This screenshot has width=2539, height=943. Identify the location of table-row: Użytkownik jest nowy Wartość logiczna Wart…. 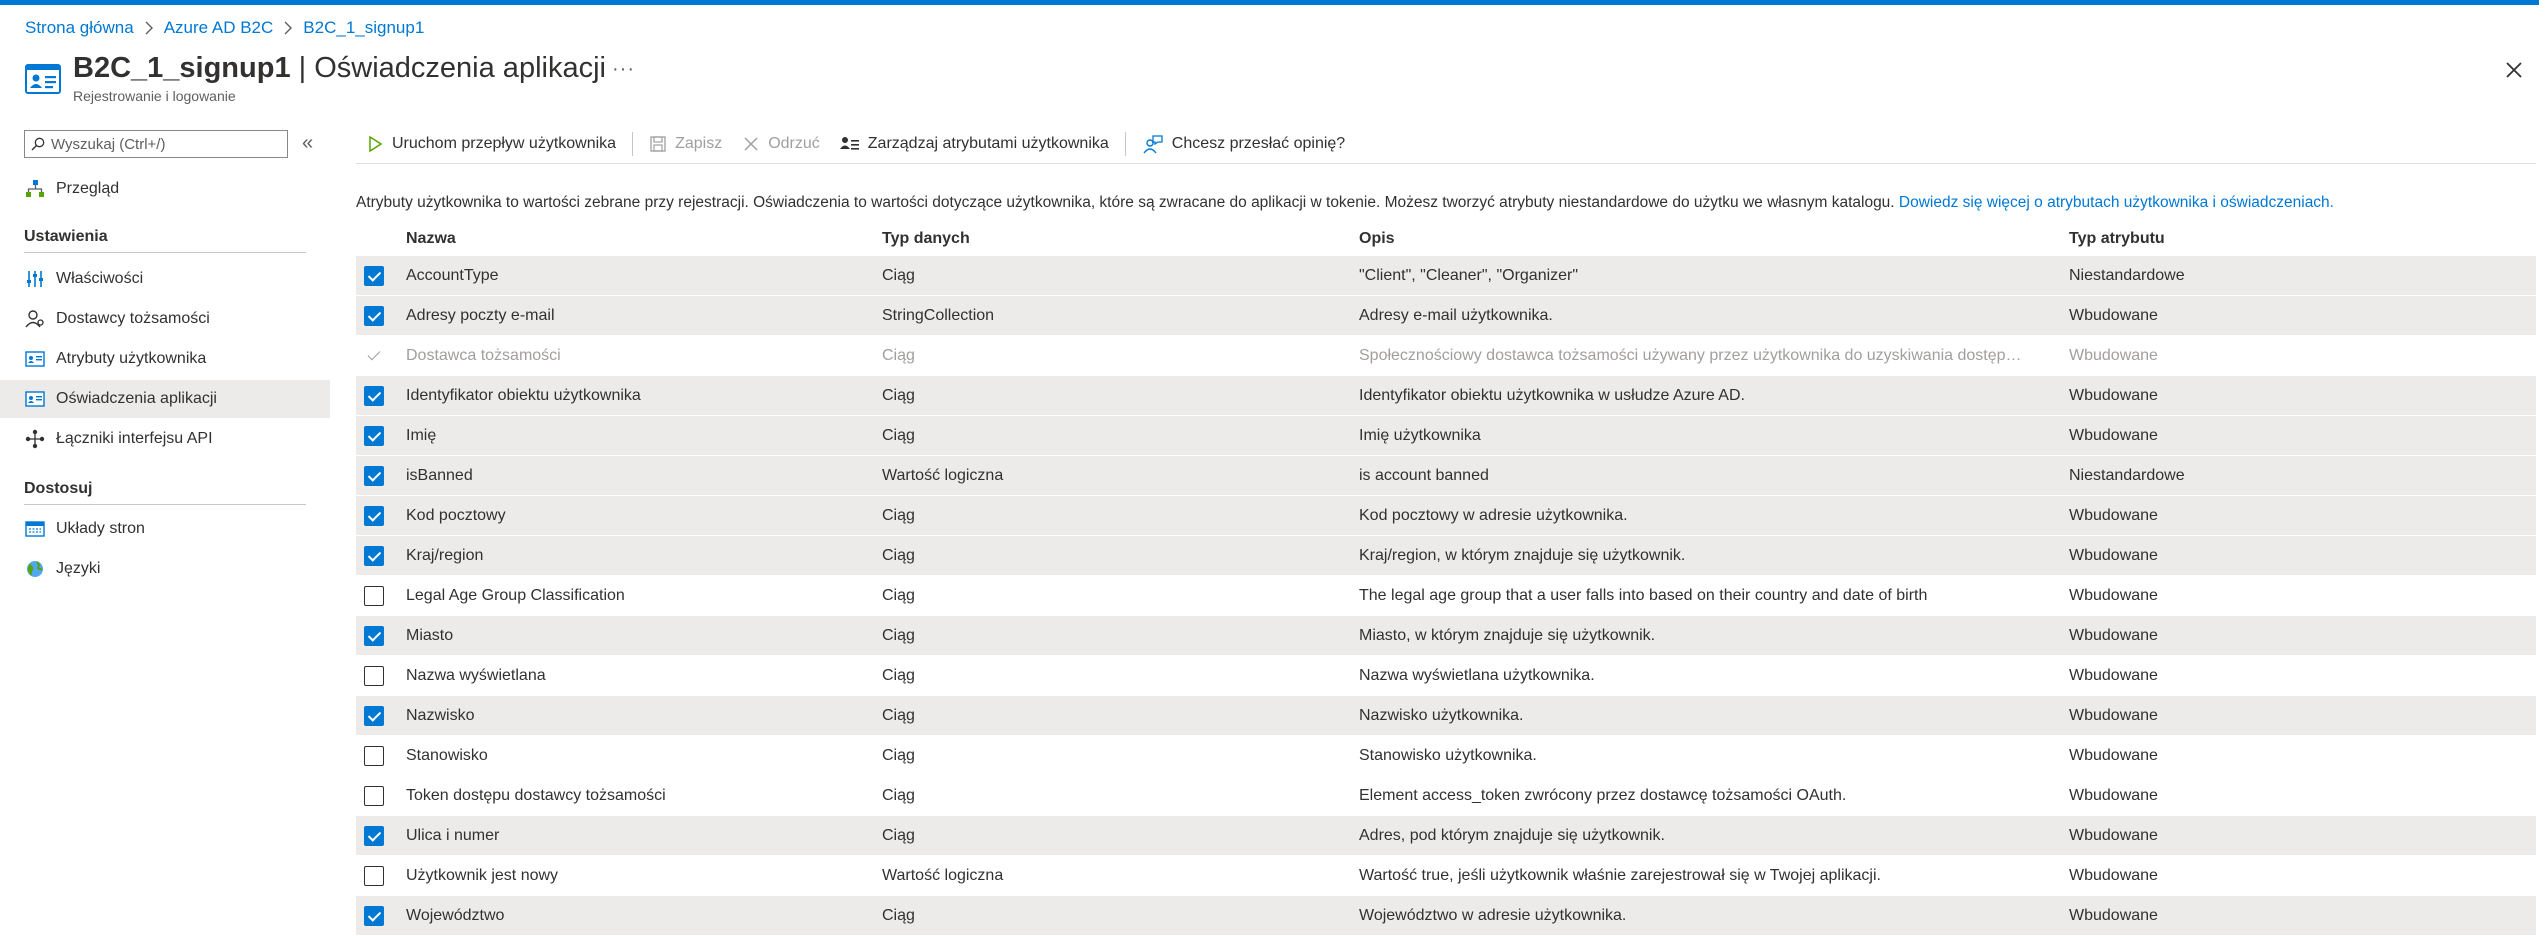
(1446, 876).